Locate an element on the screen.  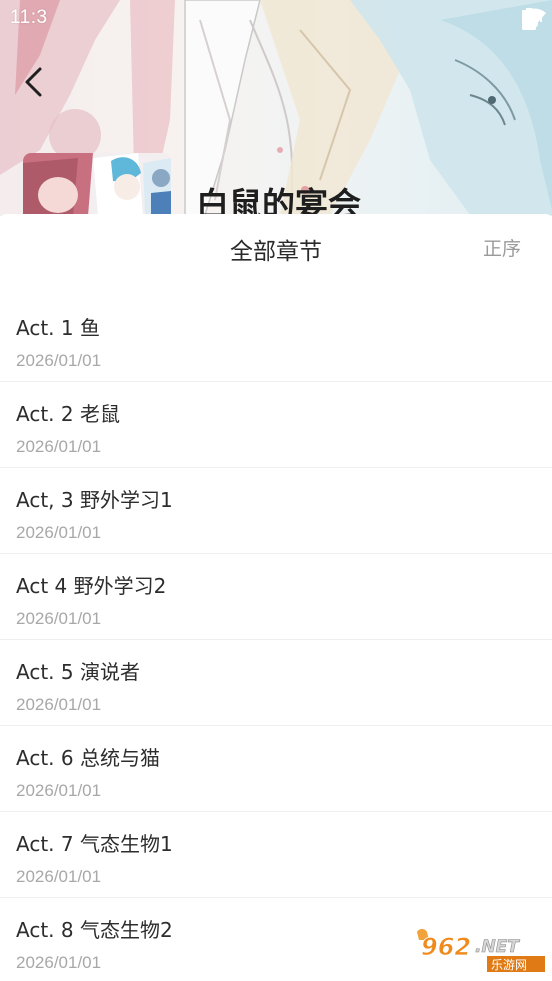
sheet-title: 全部章节 is located at coordinates (276, 252).